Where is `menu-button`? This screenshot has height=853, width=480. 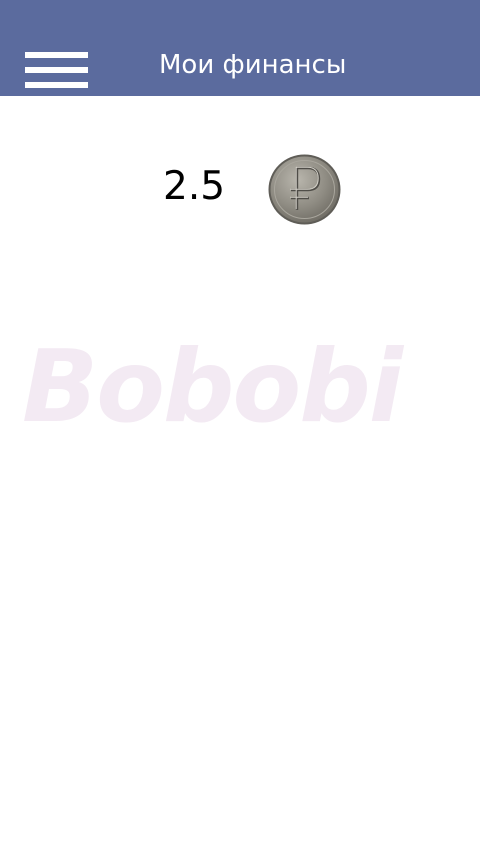
menu-button is located at coordinates (56, 70).